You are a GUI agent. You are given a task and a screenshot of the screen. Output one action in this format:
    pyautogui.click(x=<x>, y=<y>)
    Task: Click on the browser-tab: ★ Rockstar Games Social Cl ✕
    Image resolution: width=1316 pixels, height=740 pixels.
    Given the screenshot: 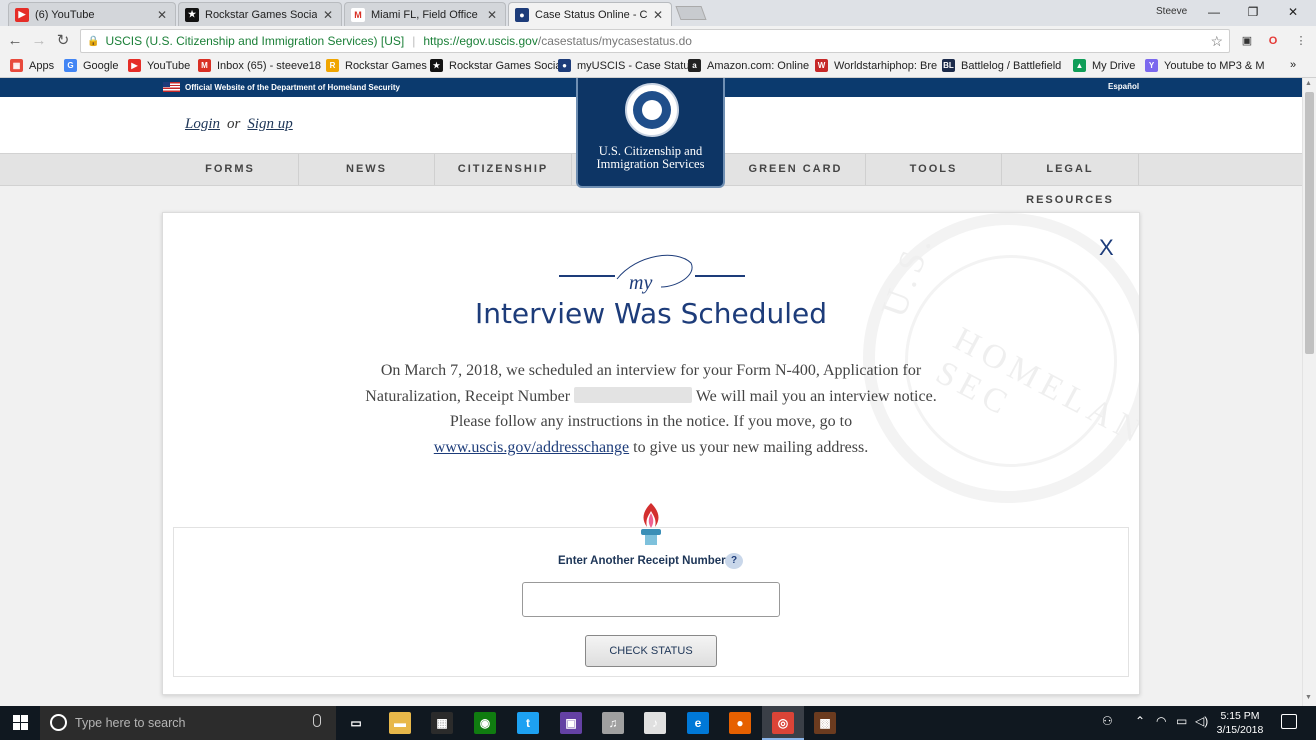 What is the action you would take?
    pyautogui.click(x=260, y=14)
    